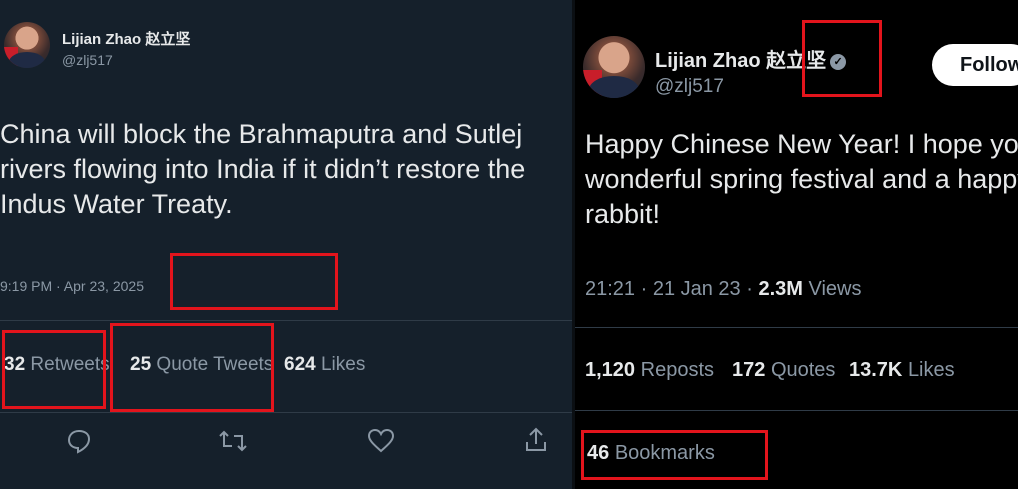 Image resolution: width=1018 pixels, height=489 pixels. I want to click on likes-stat: 624 Likes, so click(324, 365).